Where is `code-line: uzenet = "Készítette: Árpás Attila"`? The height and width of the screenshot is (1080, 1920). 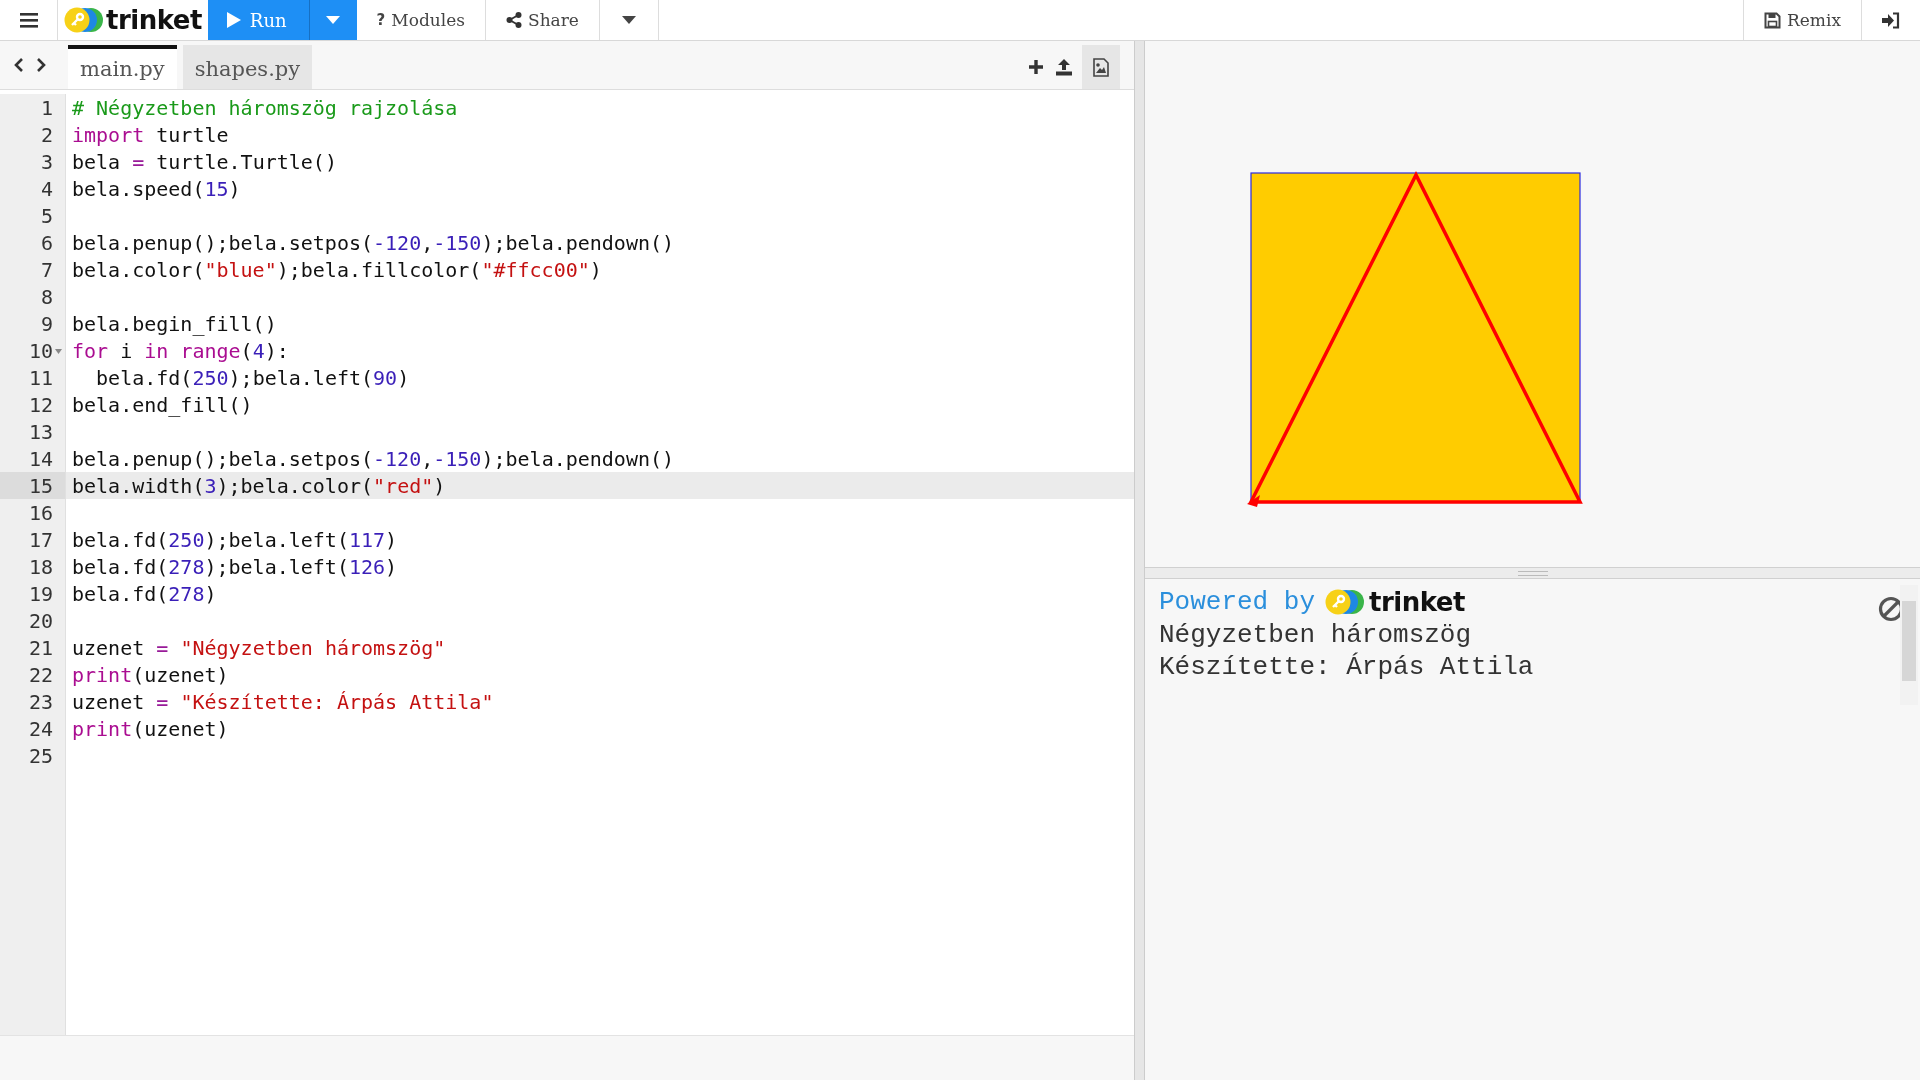 code-line: uzenet = "Készítette: Árpás Attila" is located at coordinates (283, 701).